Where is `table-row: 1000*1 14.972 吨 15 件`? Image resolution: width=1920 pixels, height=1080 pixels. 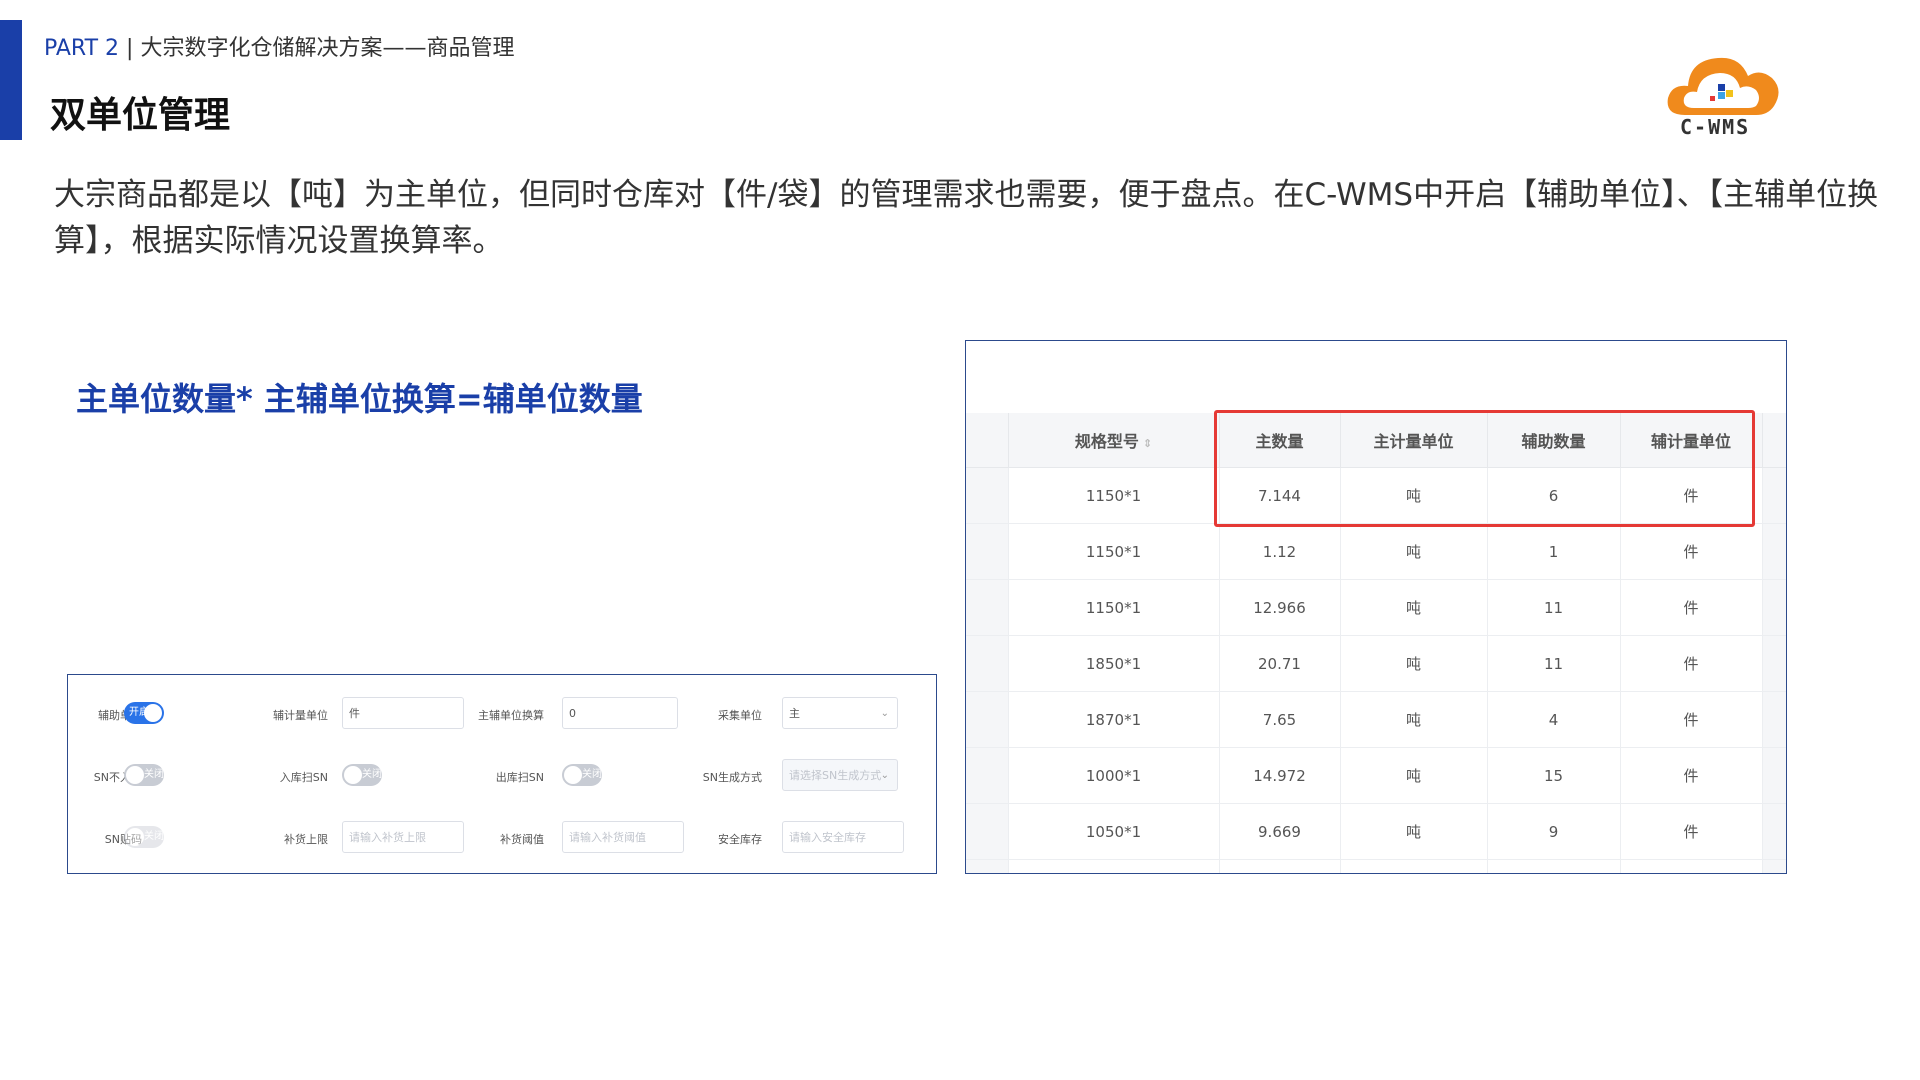 table-row: 1000*1 14.972 吨 15 件 is located at coordinates (1376, 775).